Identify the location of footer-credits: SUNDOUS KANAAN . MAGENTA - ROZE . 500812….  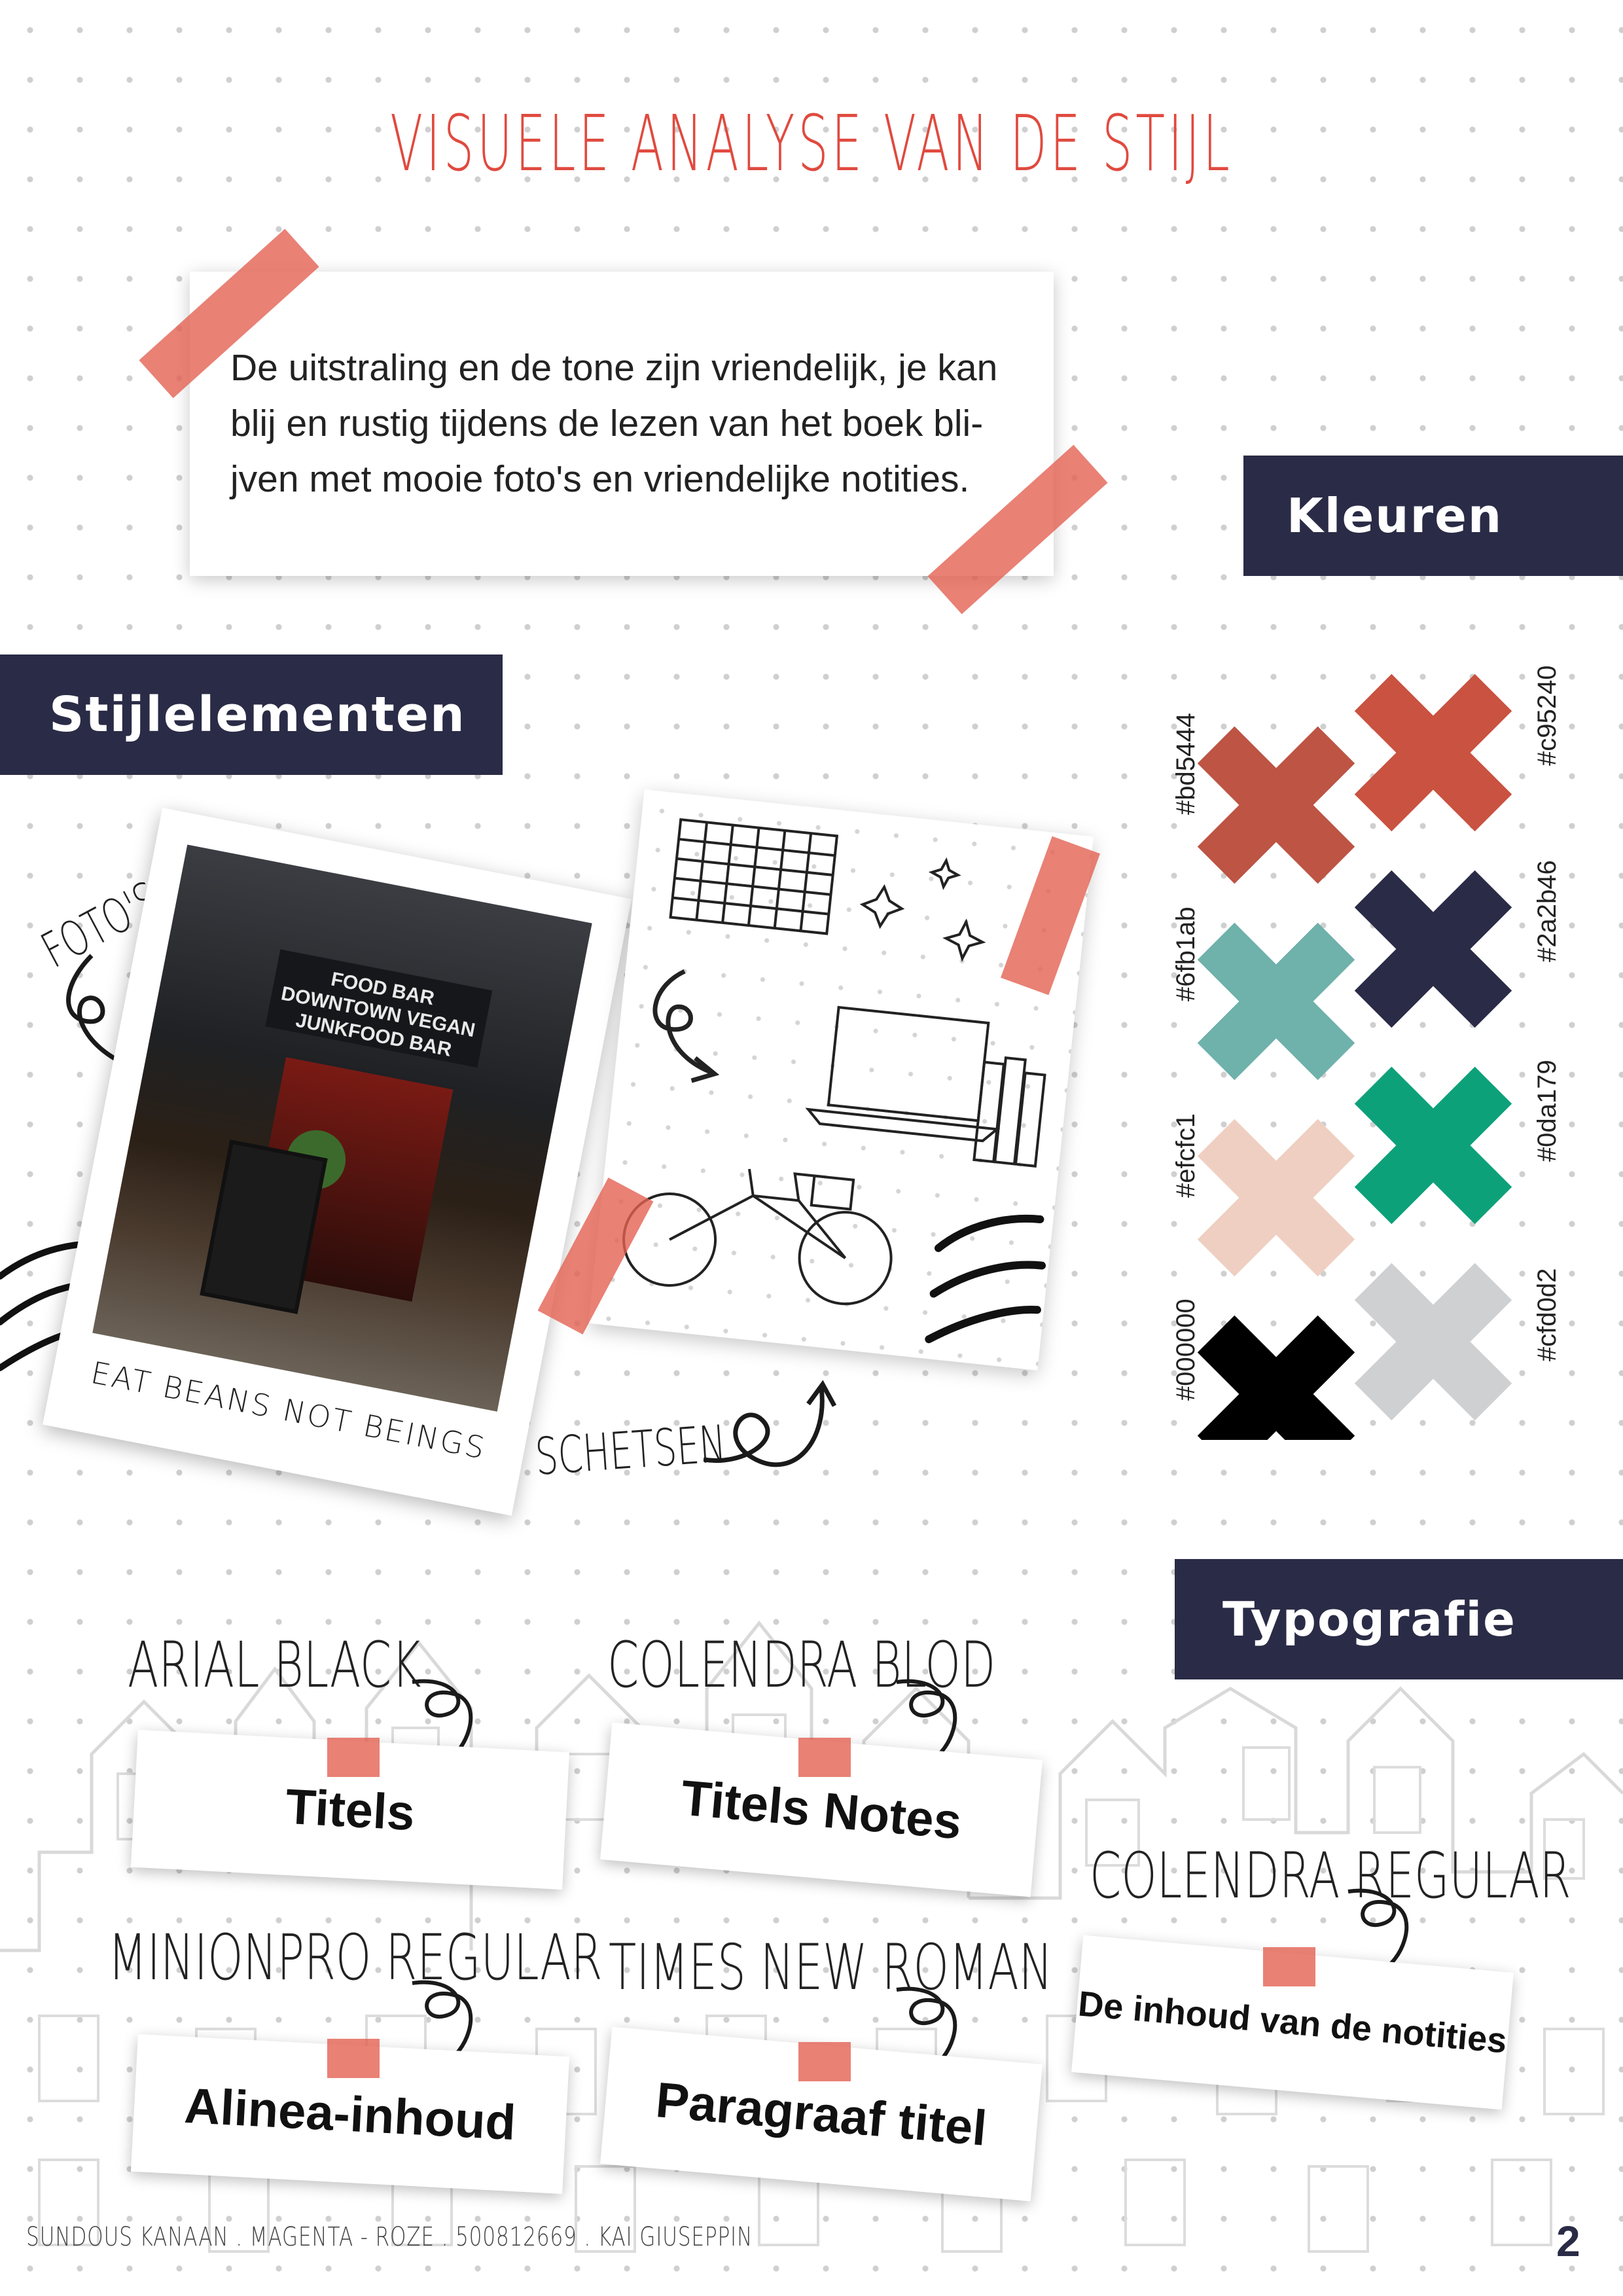
(390, 2237).